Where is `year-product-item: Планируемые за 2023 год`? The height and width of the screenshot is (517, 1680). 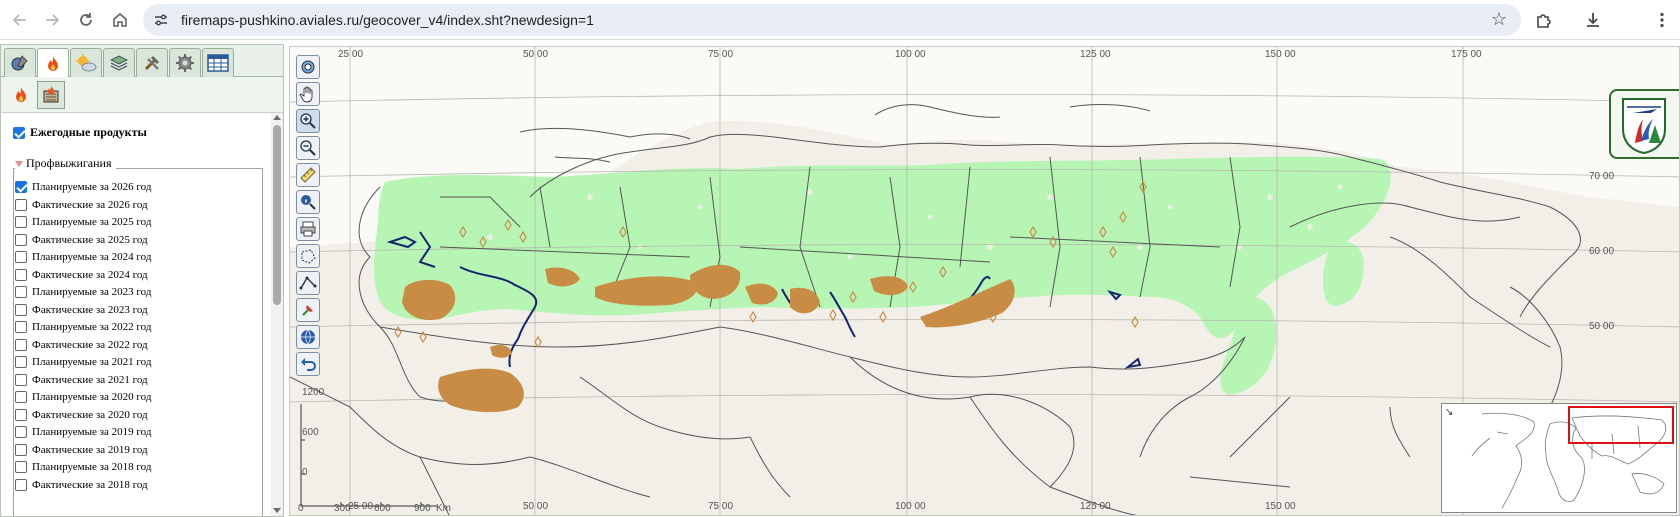
year-product-item: Планируемые за 2023 год is located at coordinates (83, 292).